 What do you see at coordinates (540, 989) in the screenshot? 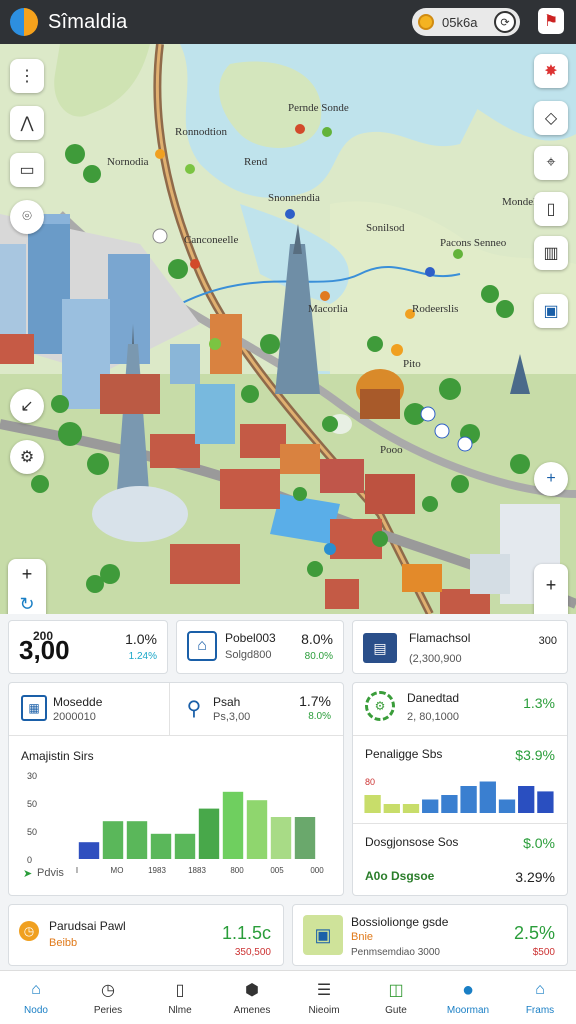
I see `frames-icon: ⌂` at bounding box center [540, 989].